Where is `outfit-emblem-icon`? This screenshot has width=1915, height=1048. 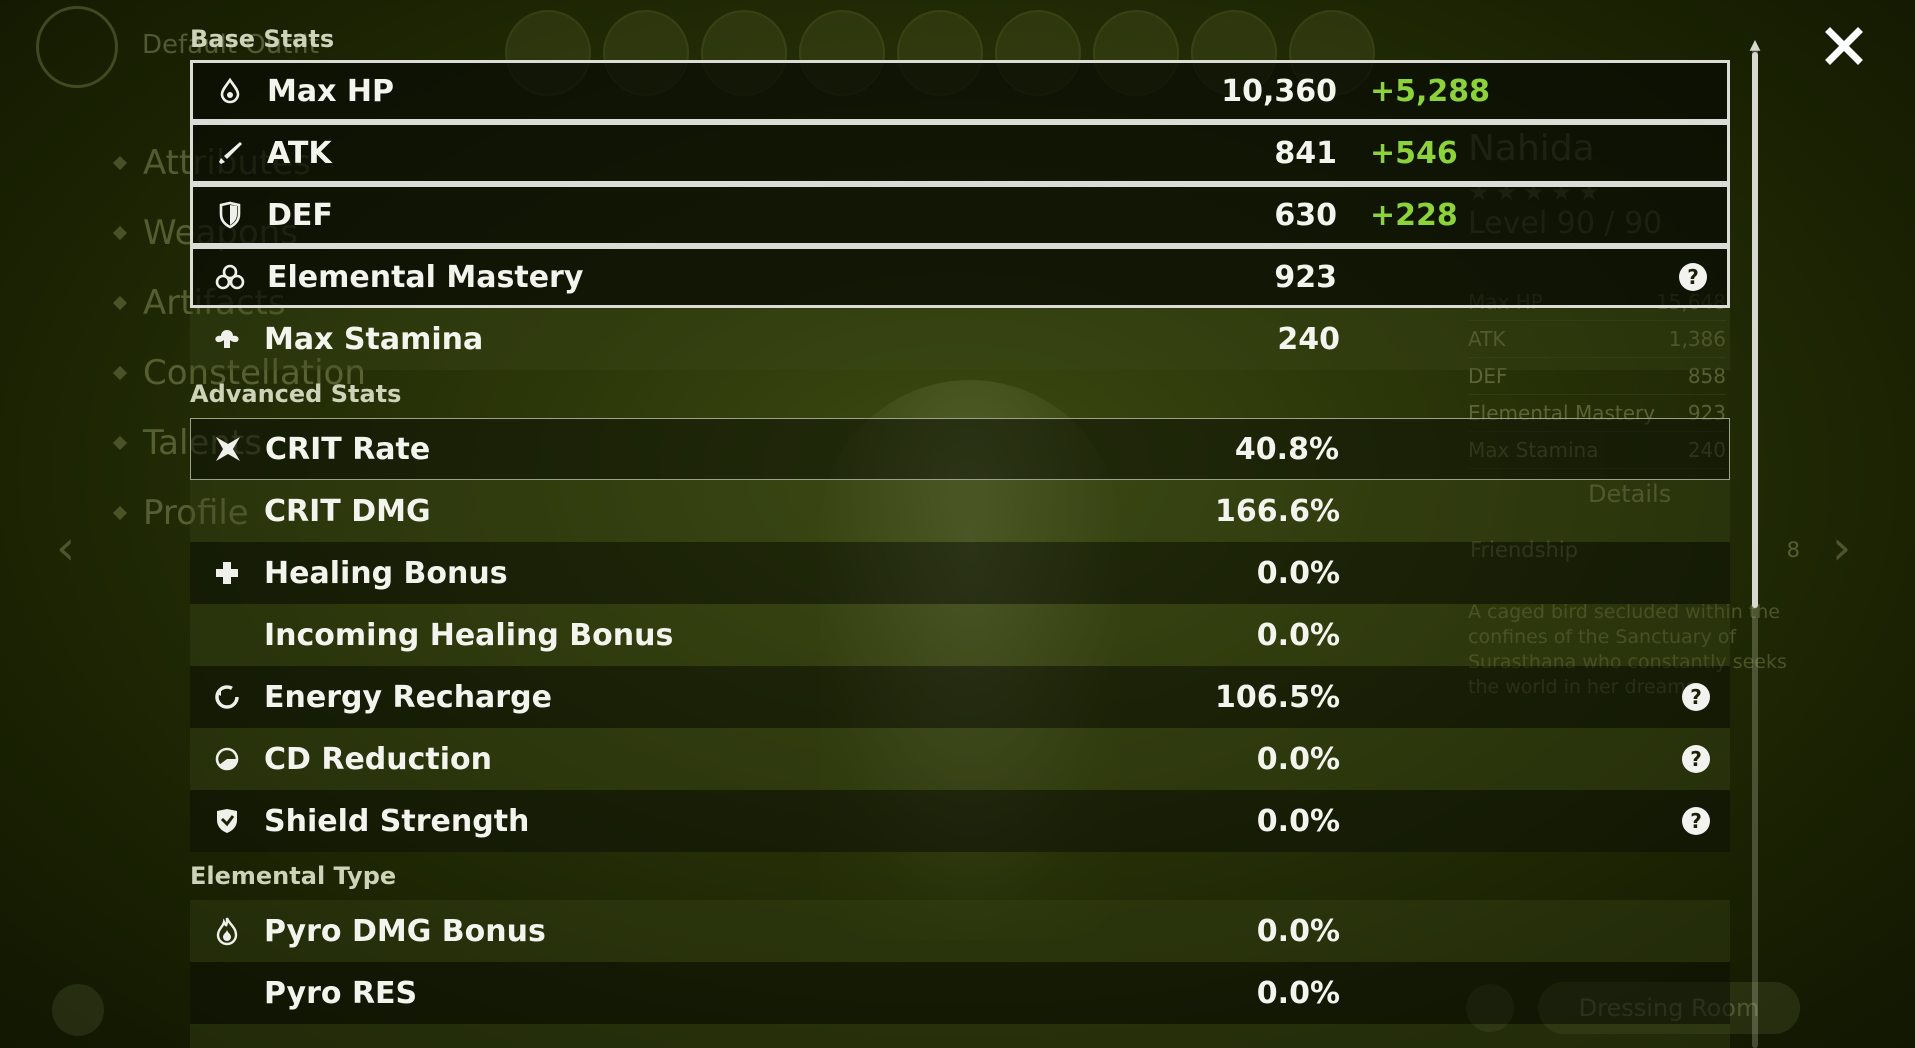 outfit-emblem-icon is located at coordinates (77, 47).